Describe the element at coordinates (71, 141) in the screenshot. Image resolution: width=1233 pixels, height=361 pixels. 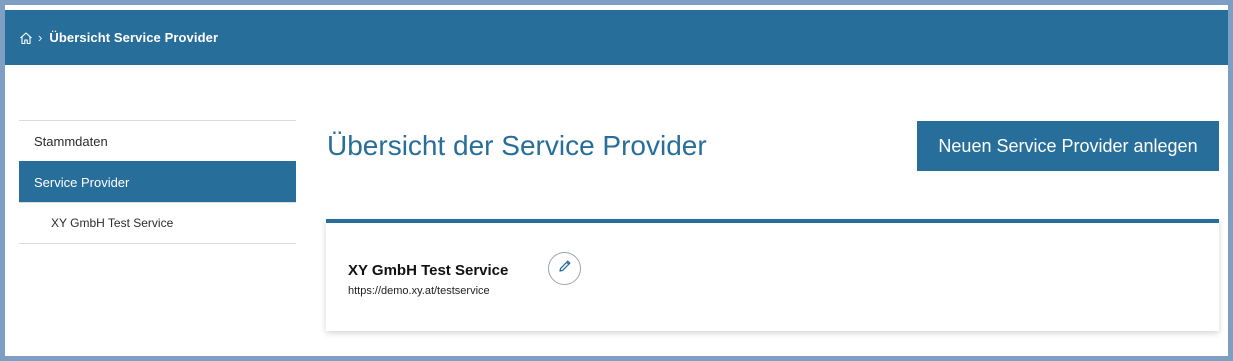
I see `sidebar-item-label: Stammdaten` at that location.